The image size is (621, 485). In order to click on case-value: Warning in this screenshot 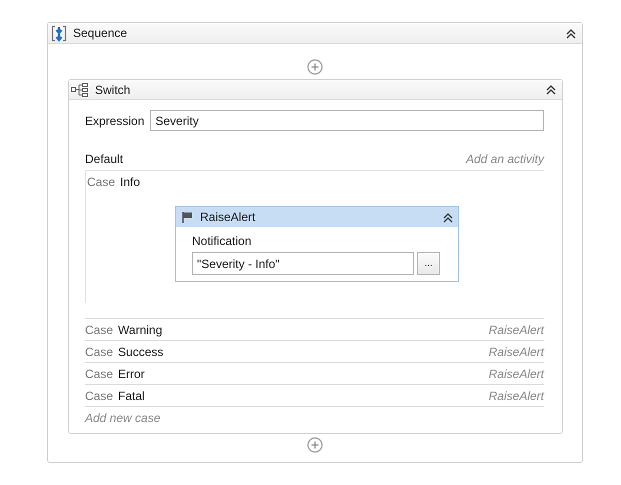, I will do `click(140, 329)`.